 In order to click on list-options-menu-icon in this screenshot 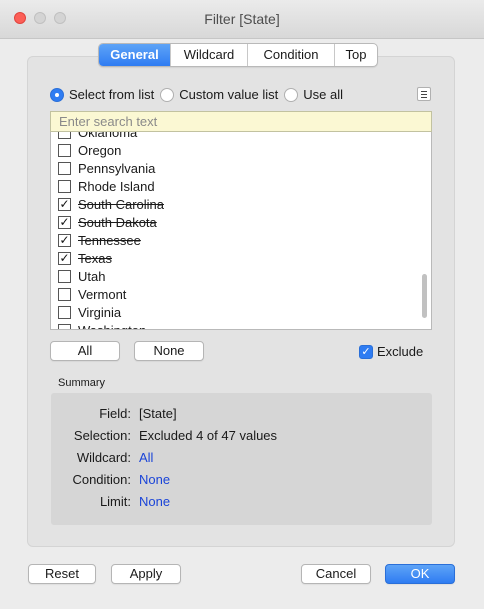, I will do `click(424, 94)`.